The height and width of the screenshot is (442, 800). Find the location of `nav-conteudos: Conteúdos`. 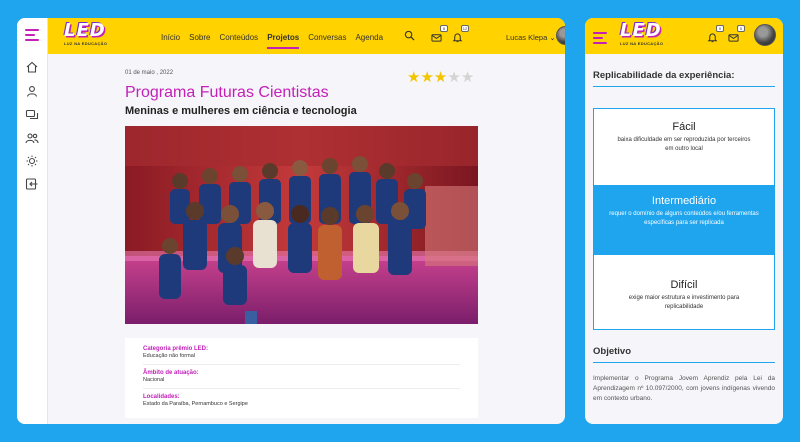

nav-conteudos: Conteúdos is located at coordinates (238, 41).